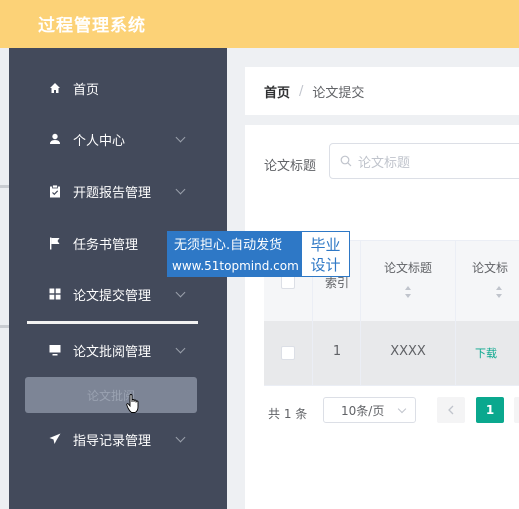  Describe the element at coordinates (325, 265) in the screenshot. I see `watermark-right-line2: 设计` at that location.